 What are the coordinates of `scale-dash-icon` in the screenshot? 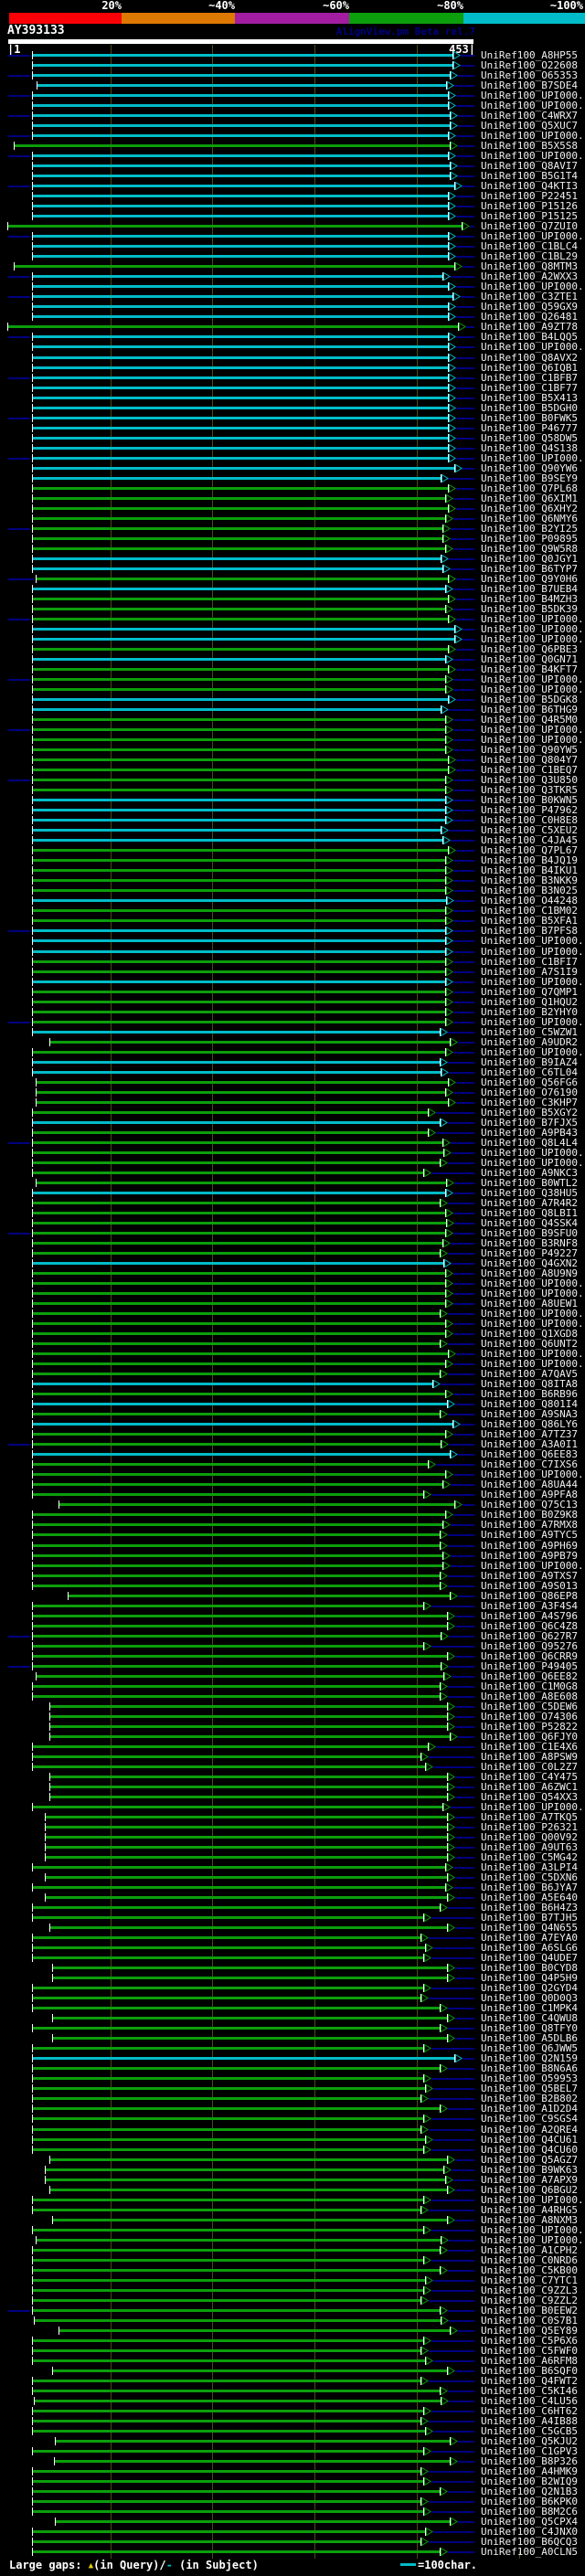 It's located at (408, 2564).